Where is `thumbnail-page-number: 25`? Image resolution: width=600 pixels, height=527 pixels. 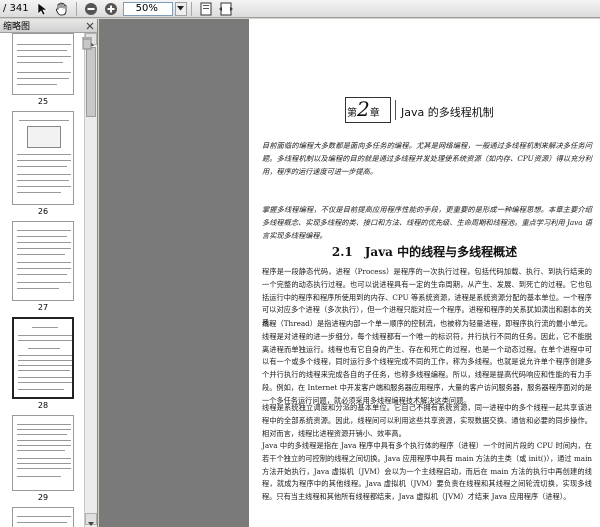 thumbnail-page-number: 25 is located at coordinates (43, 101).